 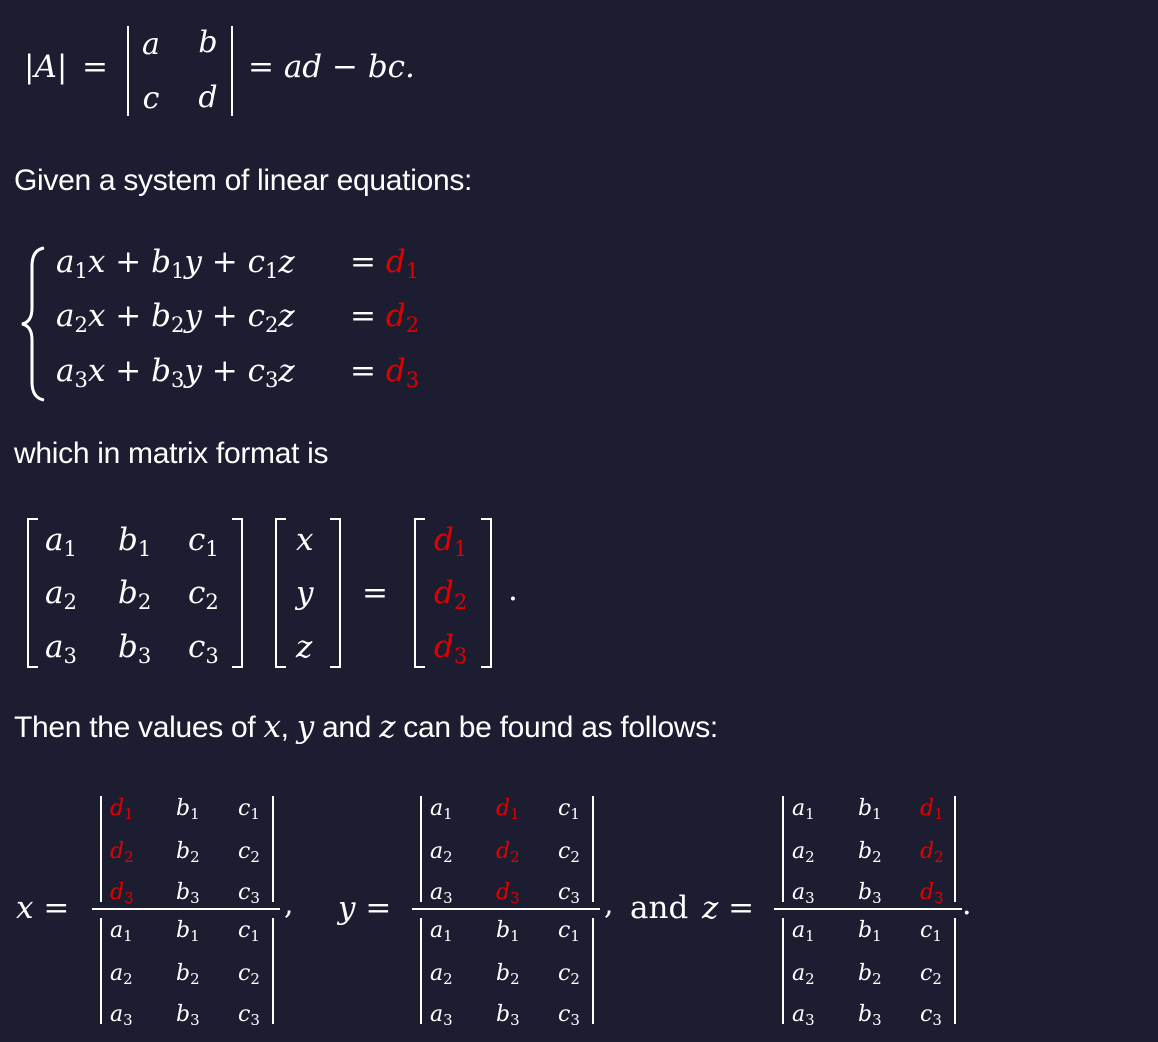 What do you see at coordinates (927, 808) in the screenshot?
I see `z-numerator-entry-sym: d` at bounding box center [927, 808].